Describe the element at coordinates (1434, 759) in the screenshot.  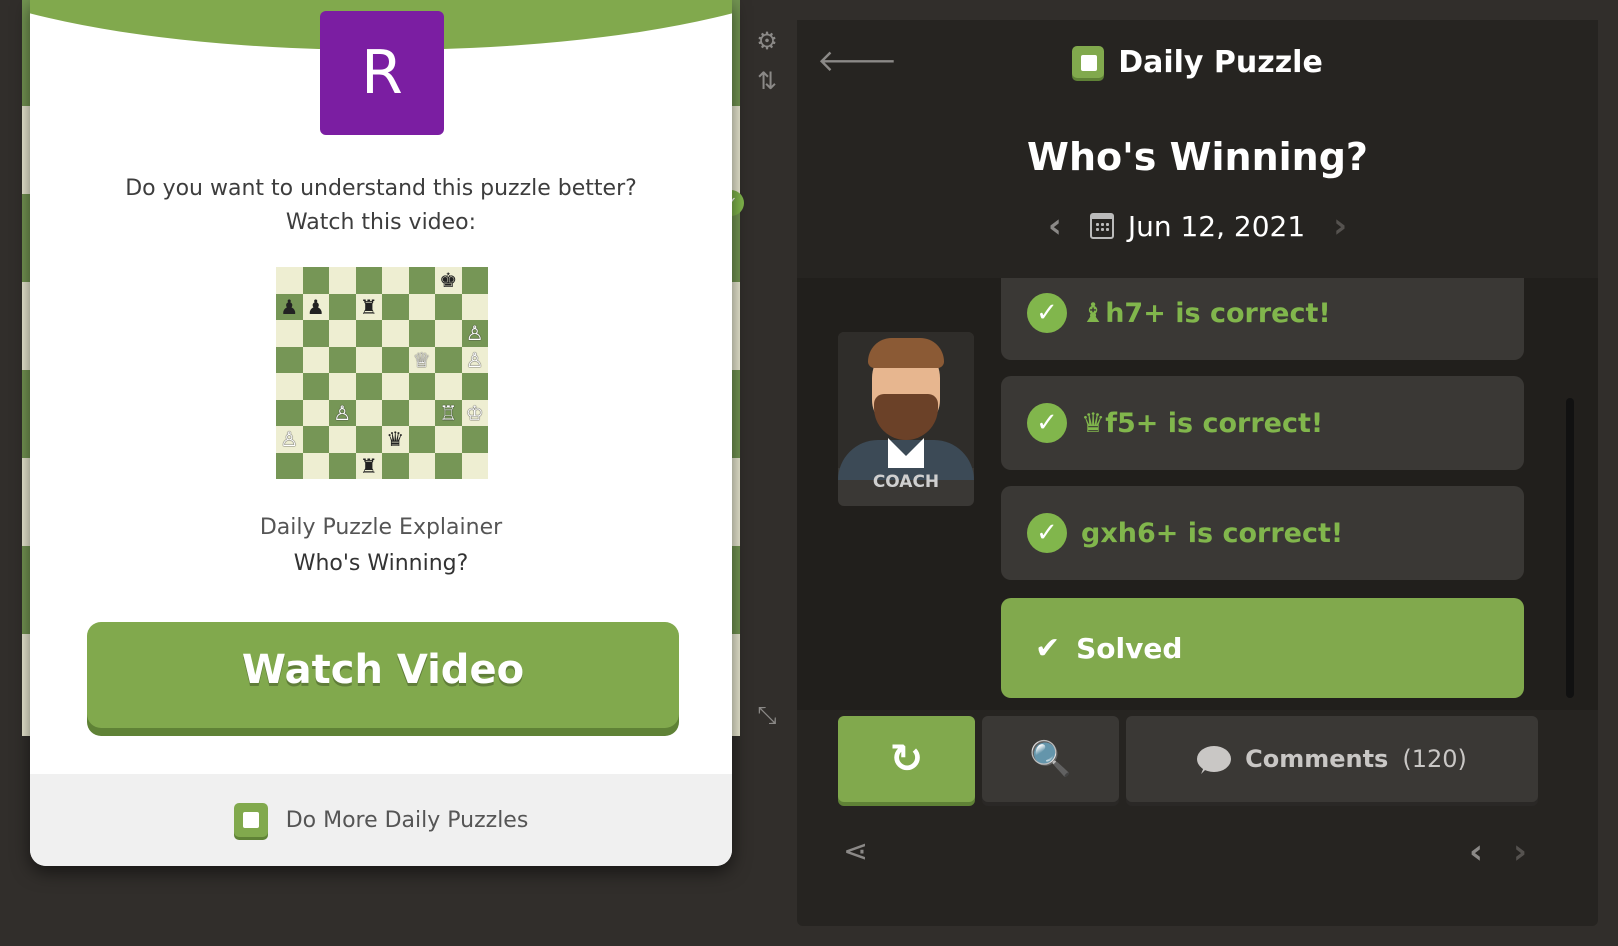
I see `comments-count: (120)` at that location.